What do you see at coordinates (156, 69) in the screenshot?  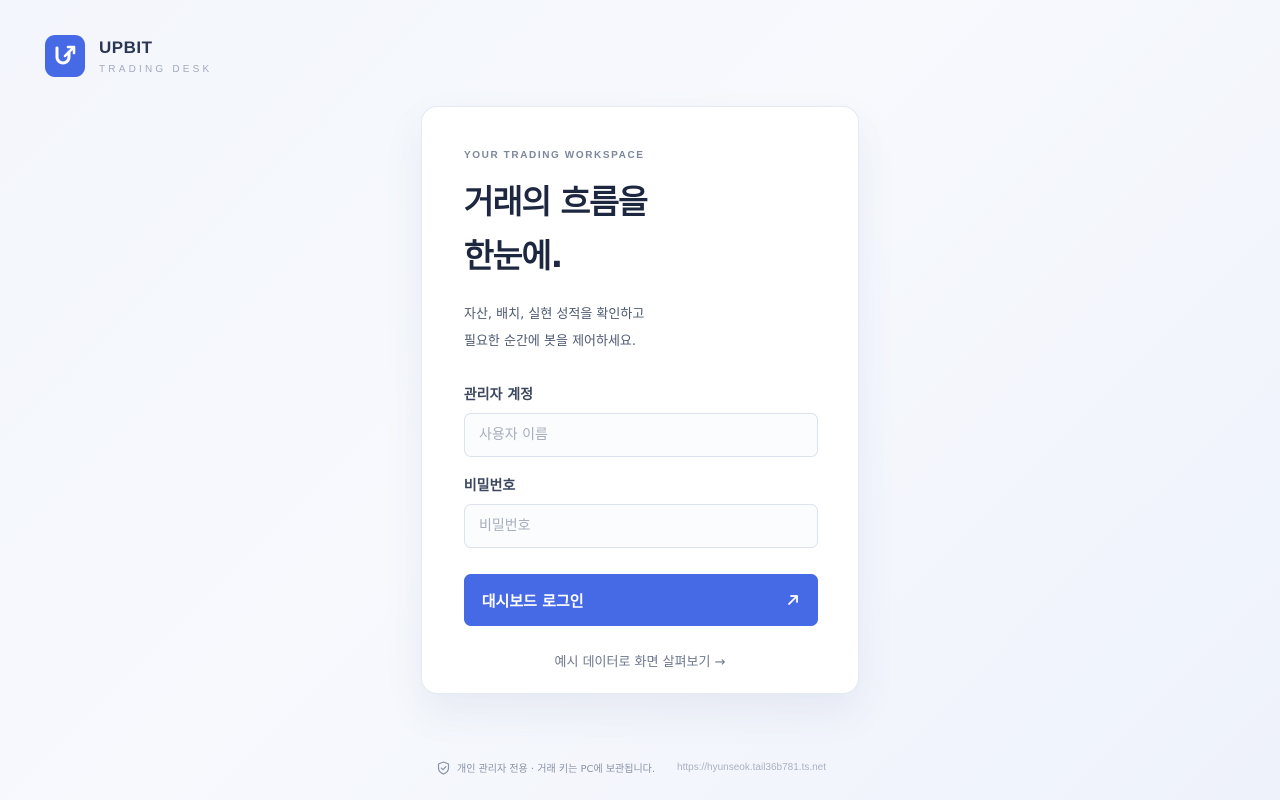 I see `brand-subtitle: TRADING DESK` at bounding box center [156, 69].